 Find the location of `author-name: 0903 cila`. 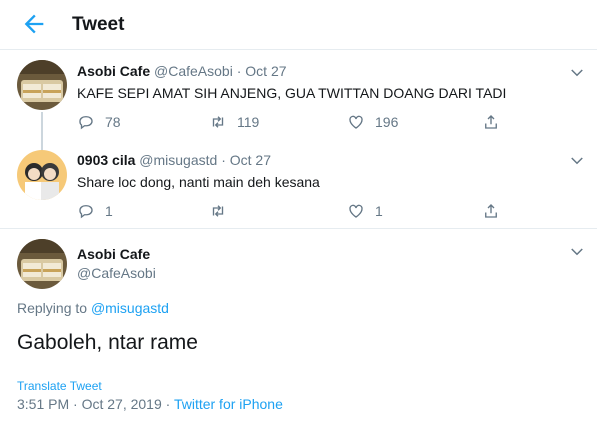

author-name: 0903 cila is located at coordinates (106, 160).